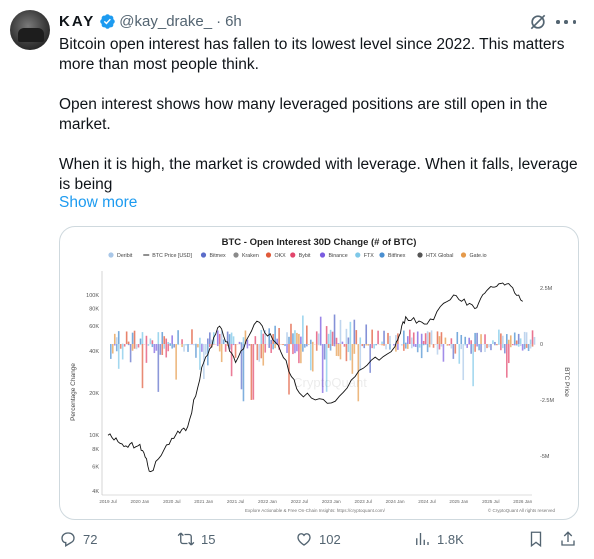  What do you see at coordinates (539, 539) in the screenshot?
I see `bookmark-button` at bounding box center [539, 539].